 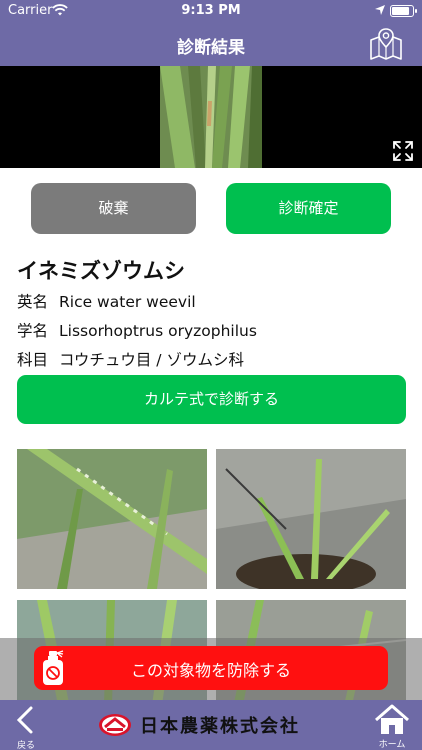 What do you see at coordinates (115, 725) in the screenshot?
I see `company-logo-icon` at bounding box center [115, 725].